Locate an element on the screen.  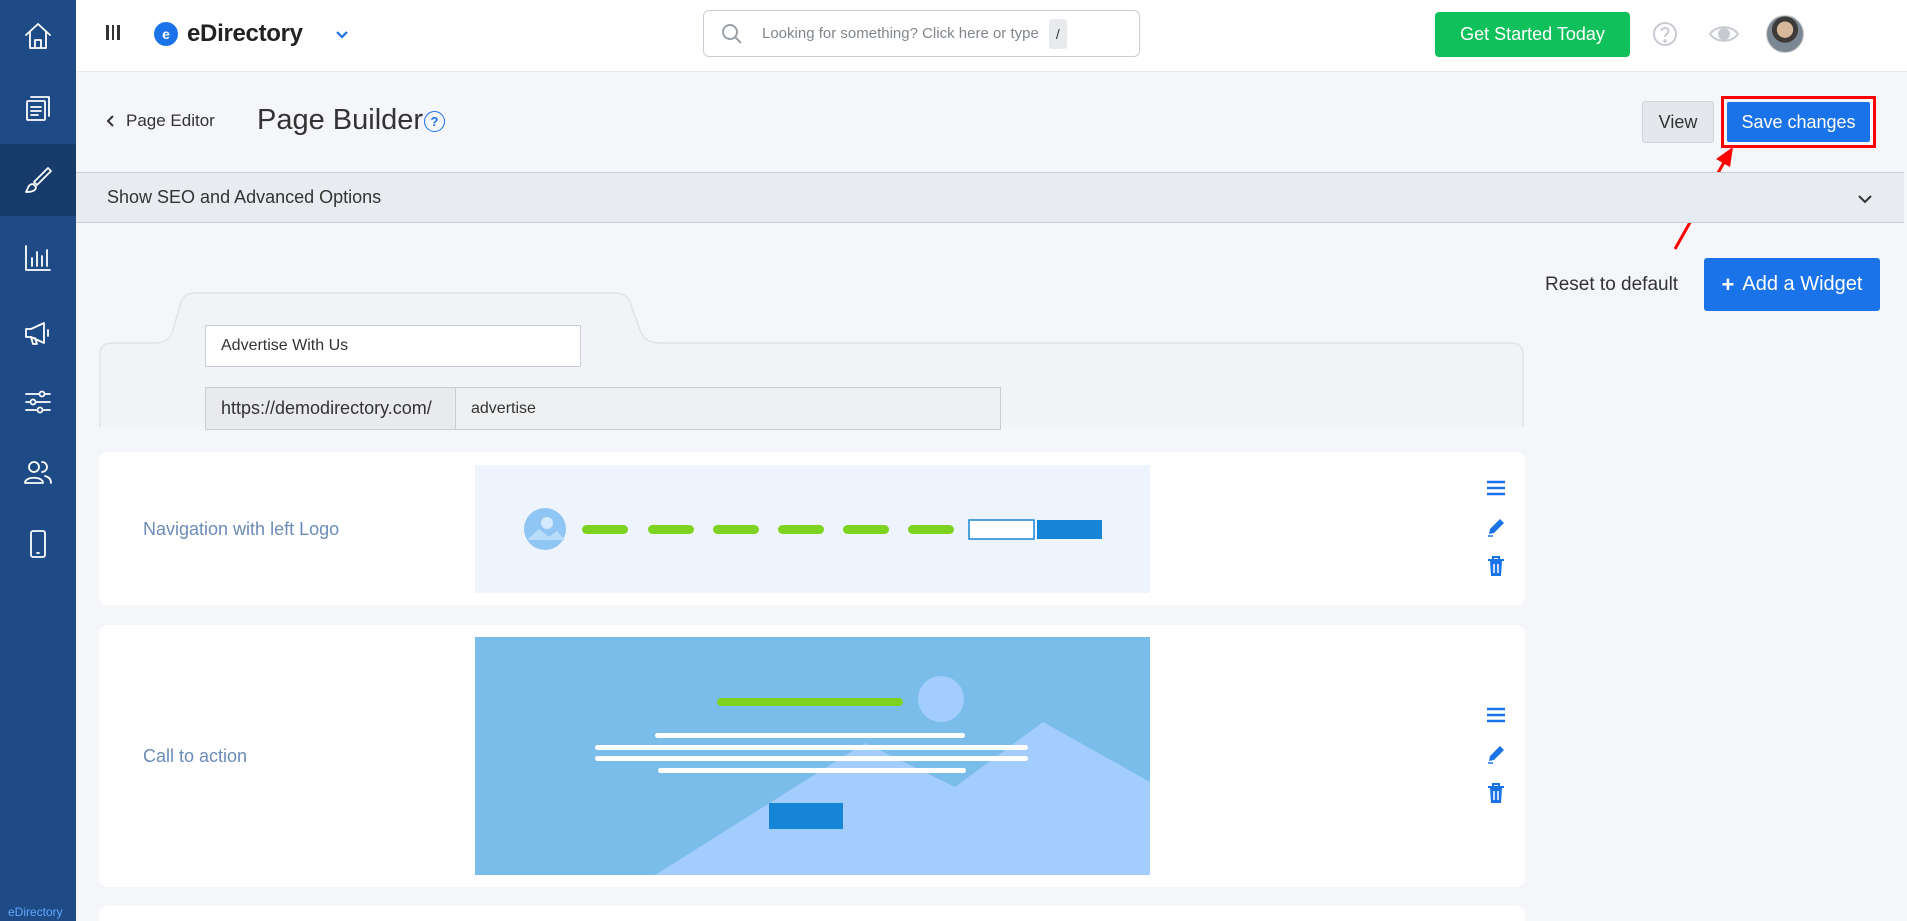
chevron-down-icon is located at coordinates (1865, 199).